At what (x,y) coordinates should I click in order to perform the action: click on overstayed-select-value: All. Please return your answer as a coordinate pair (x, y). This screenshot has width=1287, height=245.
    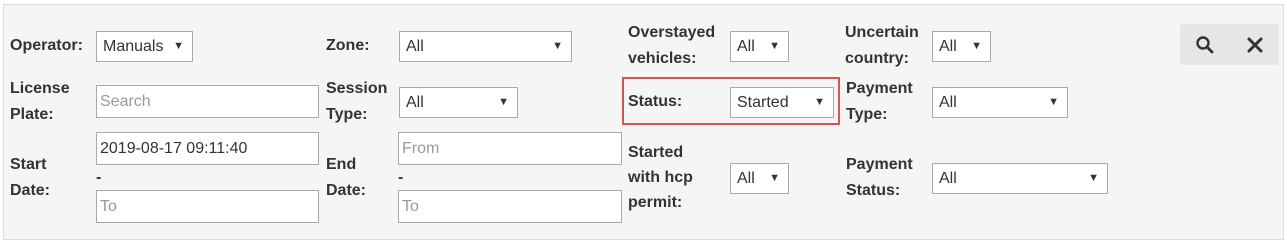
    Looking at the image, I should click on (746, 46).